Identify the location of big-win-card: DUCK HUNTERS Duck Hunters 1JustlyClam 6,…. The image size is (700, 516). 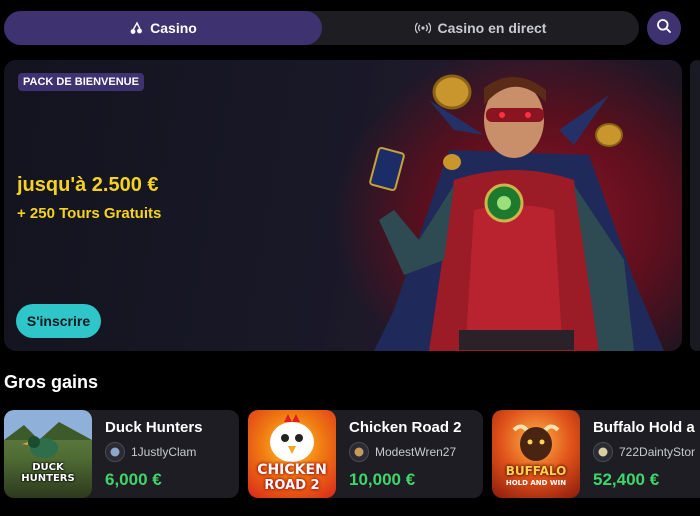
(121, 454).